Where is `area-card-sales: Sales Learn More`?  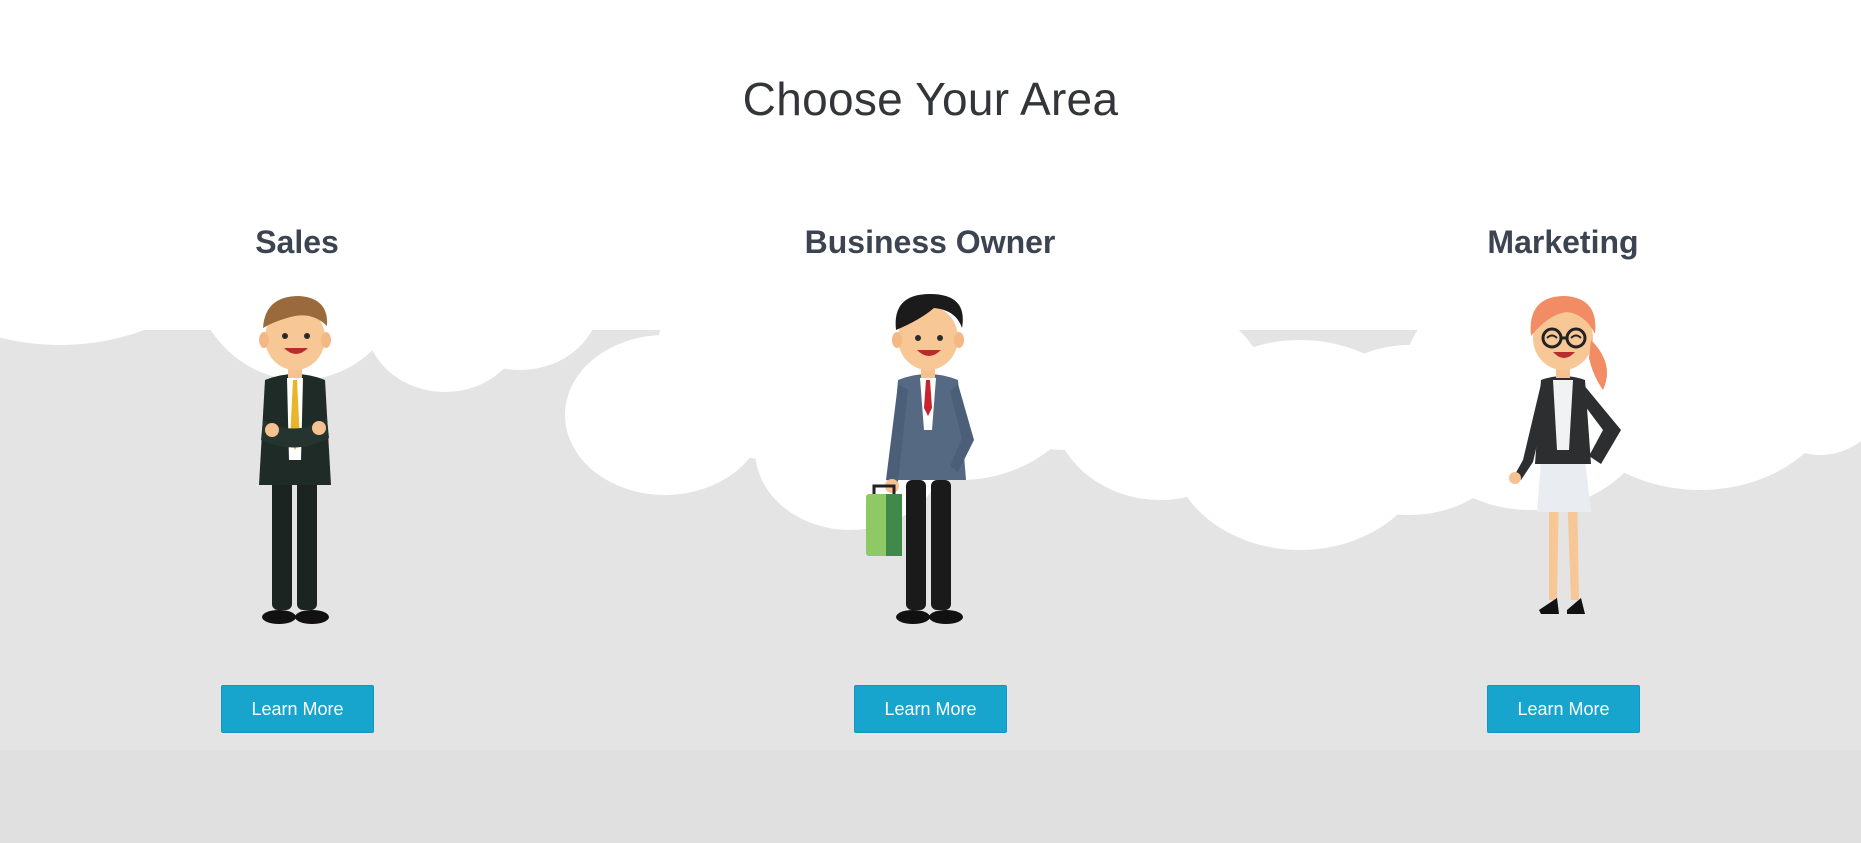 area-card-sales: Sales Learn More is located at coordinates (297, 480).